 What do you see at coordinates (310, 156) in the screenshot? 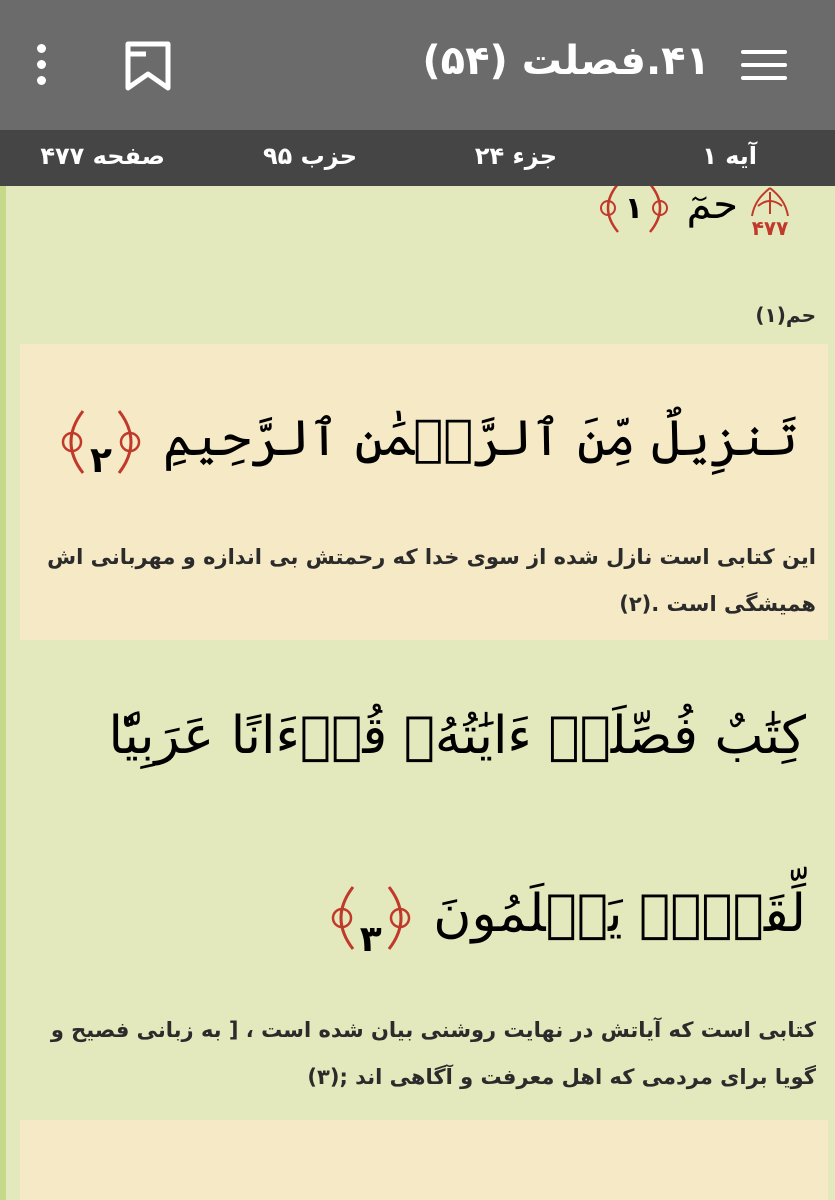
I see `hizb-label: حزب ۹۵` at bounding box center [310, 156].